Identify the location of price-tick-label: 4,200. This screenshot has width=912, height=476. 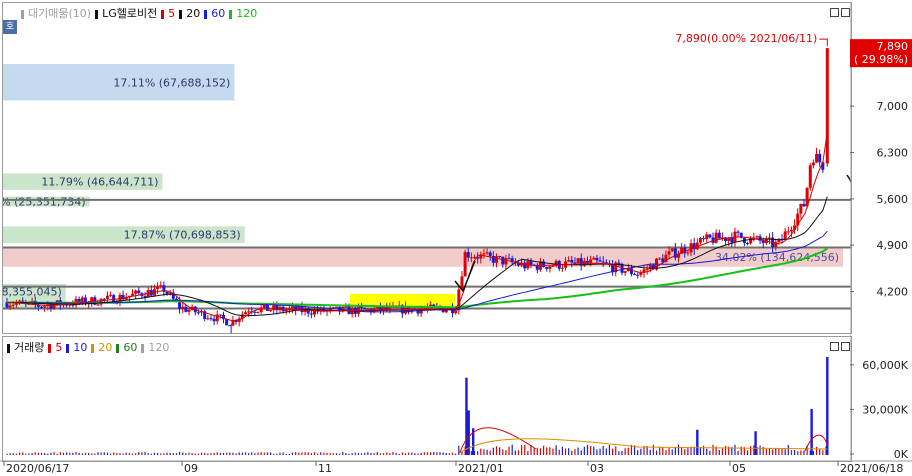
(893, 292).